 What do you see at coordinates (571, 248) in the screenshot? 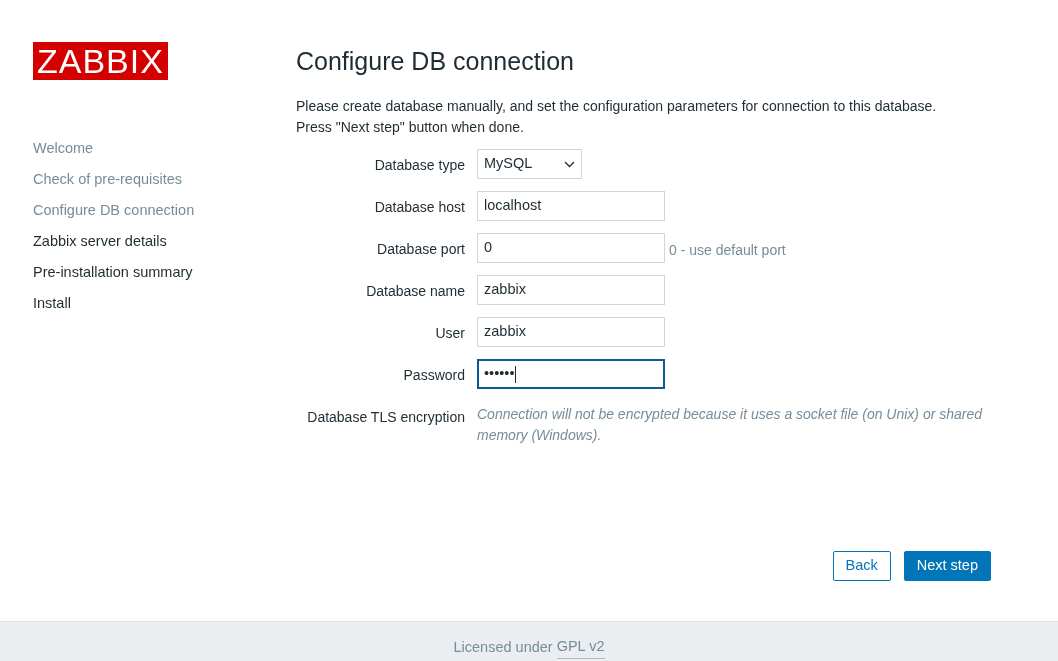
I see `input-field: 0` at bounding box center [571, 248].